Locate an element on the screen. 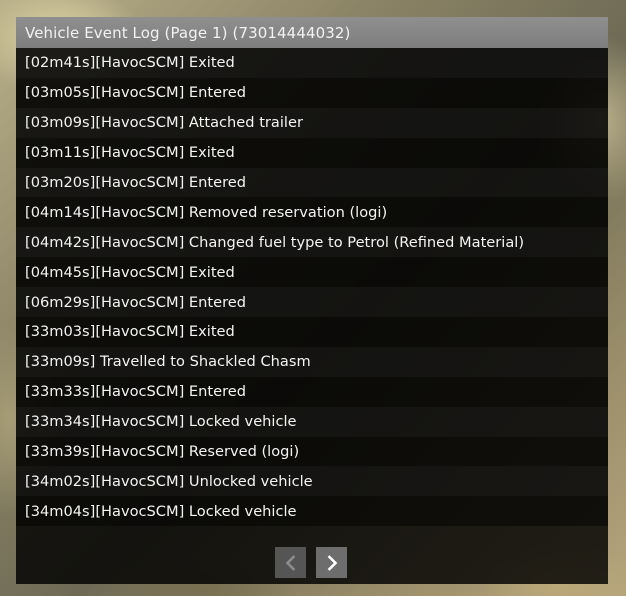 The height and width of the screenshot is (596, 626). log-entry: [33m03s][HavocSCM] Exited is located at coordinates (312, 332).